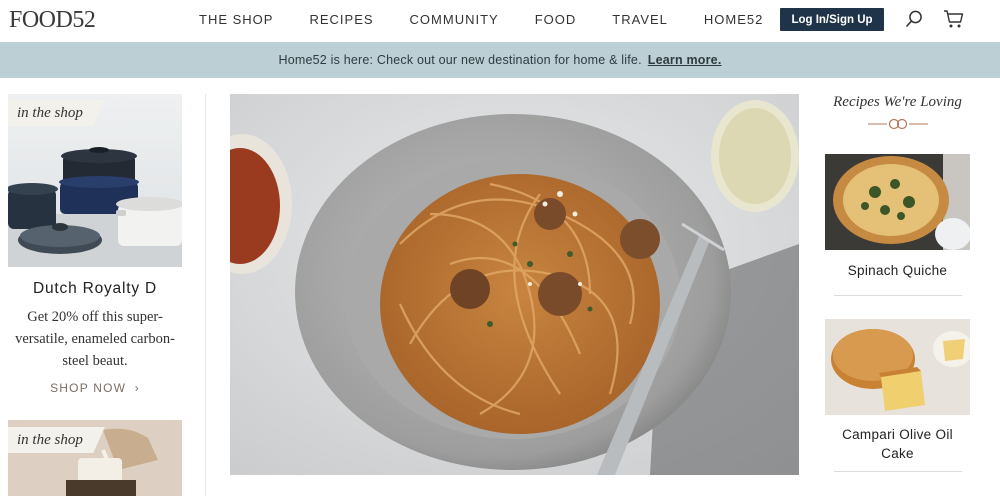 This screenshot has width=1000, height=496. What do you see at coordinates (341, 19) in the screenshot?
I see `nav-item-recipes: RECIPES` at bounding box center [341, 19].